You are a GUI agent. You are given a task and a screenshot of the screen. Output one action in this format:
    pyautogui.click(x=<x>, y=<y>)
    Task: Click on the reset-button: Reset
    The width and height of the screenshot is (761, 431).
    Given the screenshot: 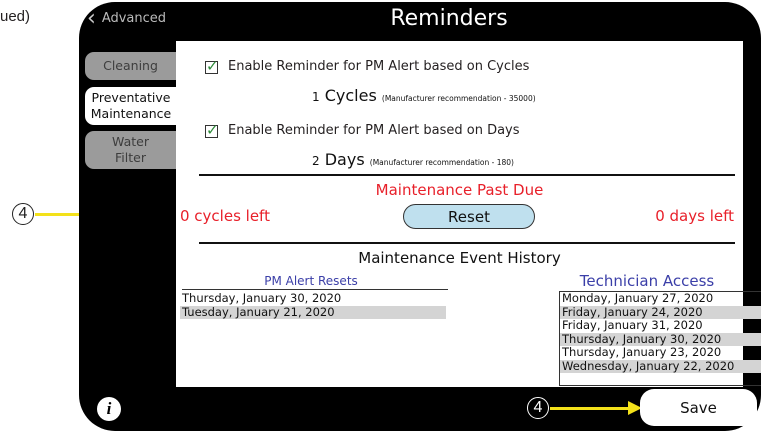 What is the action you would take?
    pyautogui.click(x=469, y=216)
    